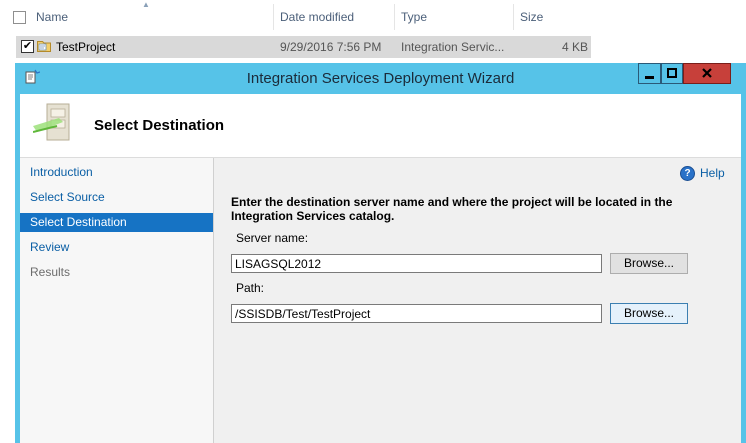 The height and width of the screenshot is (443, 746). What do you see at coordinates (116, 197) in the screenshot?
I see `nav-step-select-source: Select Source` at bounding box center [116, 197].